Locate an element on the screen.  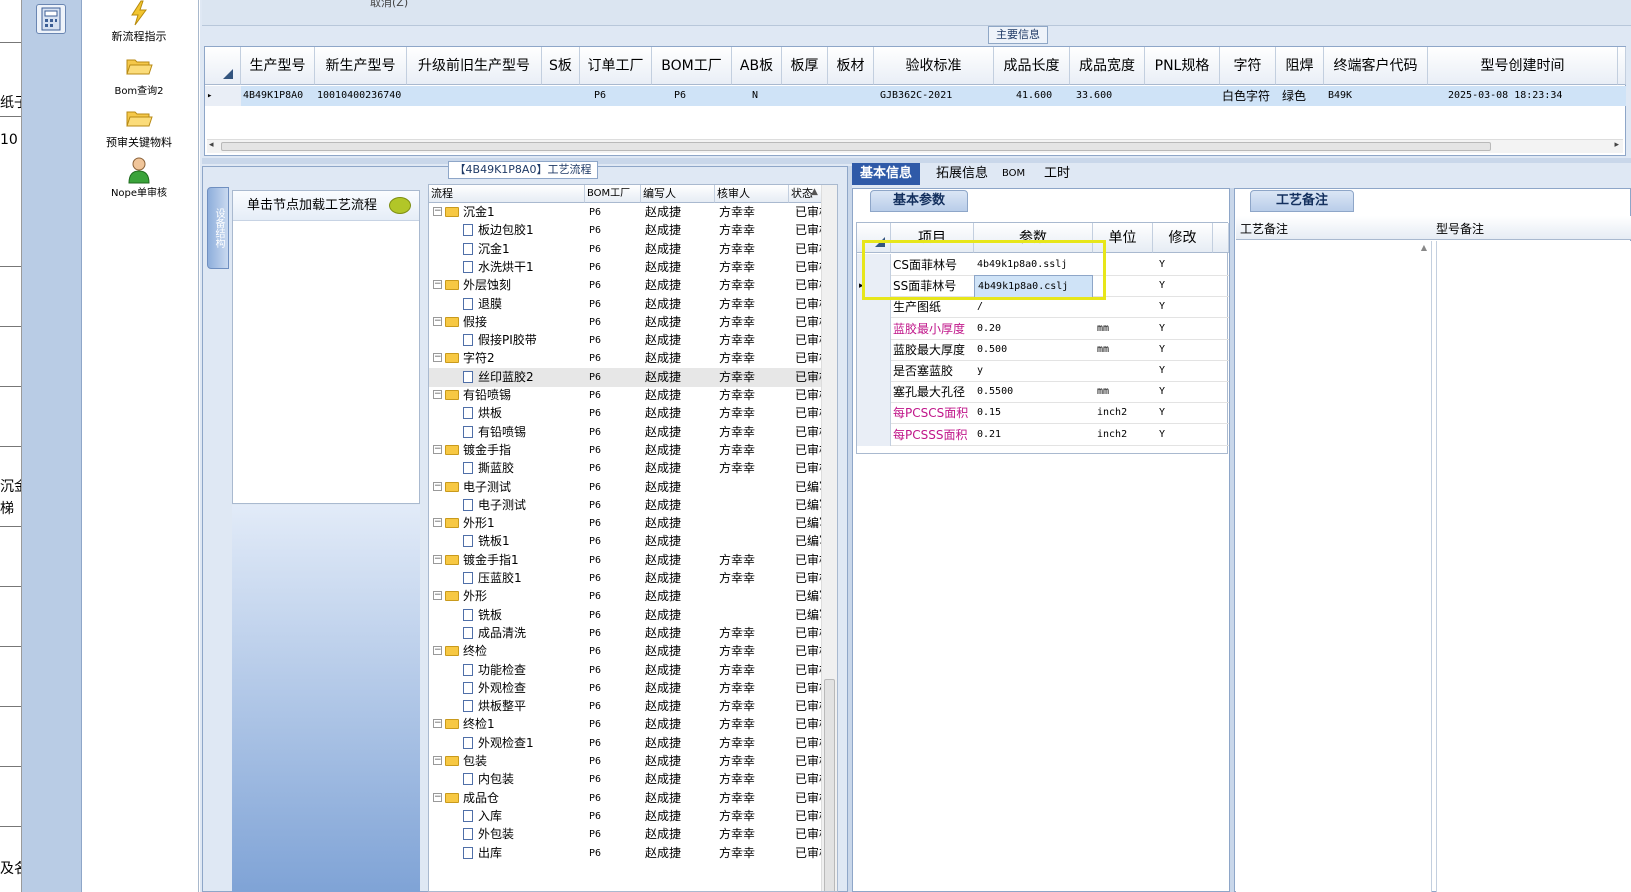
tree-row: −字符2P6赵成捷方幸幸已审核 is located at coordinates (627, 358).